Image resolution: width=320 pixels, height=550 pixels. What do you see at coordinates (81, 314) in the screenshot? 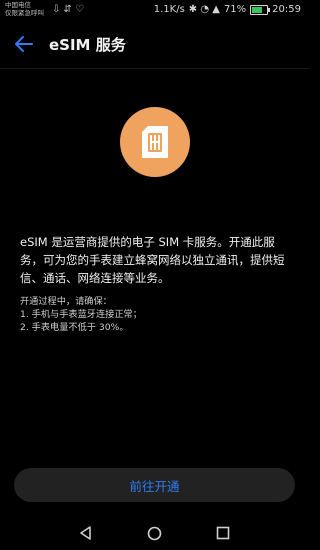
I see `requirement-item: 1. 手机与手表蓝牙连接正常；` at bounding box center [81, 314].